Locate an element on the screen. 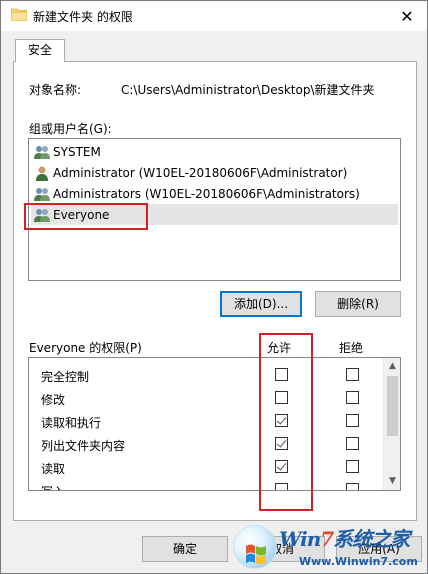  user-icon is located at coordinates (42, 173).